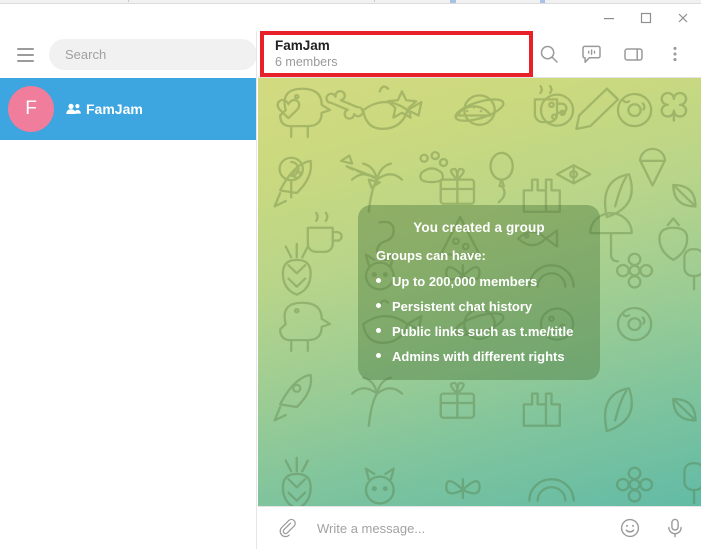 Image resolution: width=701 pixels, height=549 pixels. What do you see at coordinates (302, 45) in the screenshot?
I see `chat-title: FamJam` at bounding box center [302, 45].